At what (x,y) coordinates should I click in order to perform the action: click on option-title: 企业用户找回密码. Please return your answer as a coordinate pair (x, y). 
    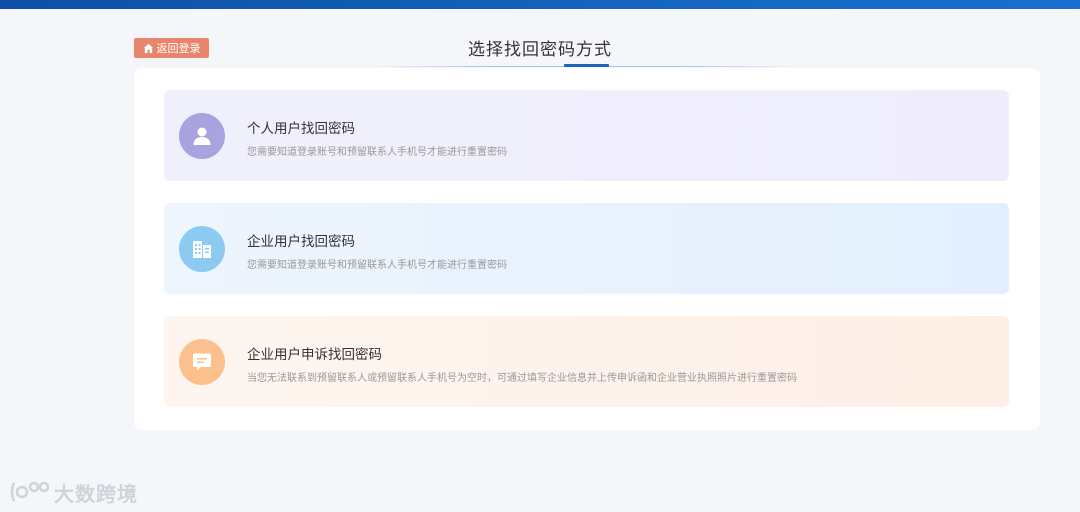
    Looking at the image, I should click on (301, 241).